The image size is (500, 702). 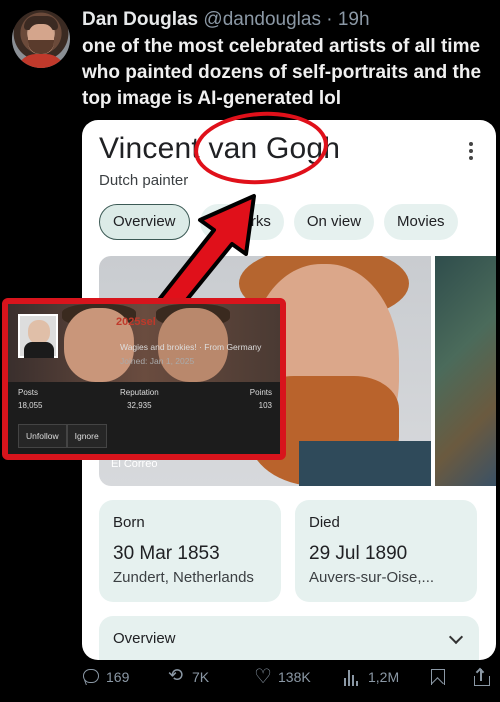 What do you see at coordinates (354, 19) in the screenshot?
I see `tweet-timestamp: 19h` at bounding box center [354, 19].